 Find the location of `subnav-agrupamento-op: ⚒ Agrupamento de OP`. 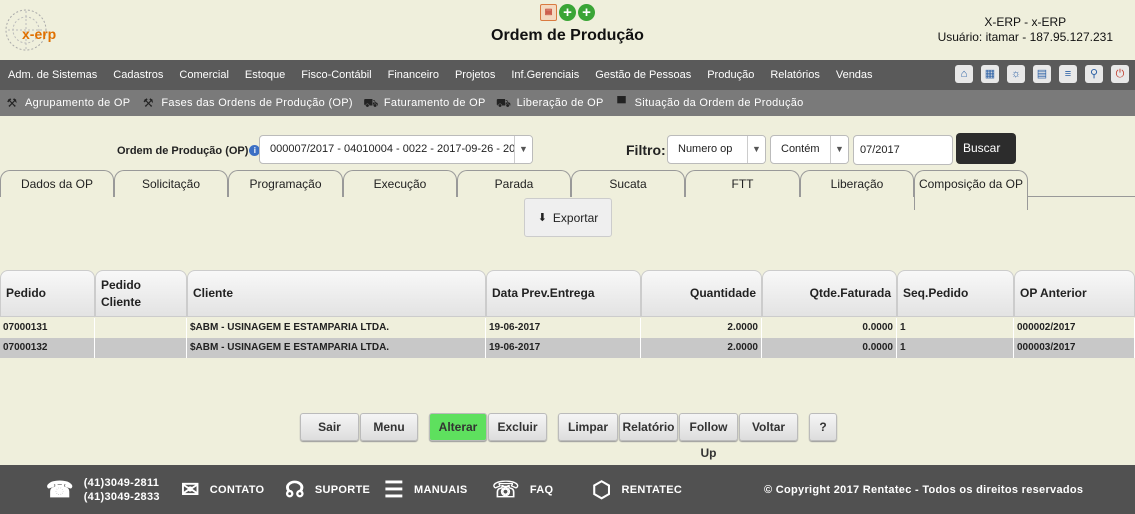

subnav-agrupamento-op: ⚒ Agrupamento de OP is located at coordinates (67, 103).